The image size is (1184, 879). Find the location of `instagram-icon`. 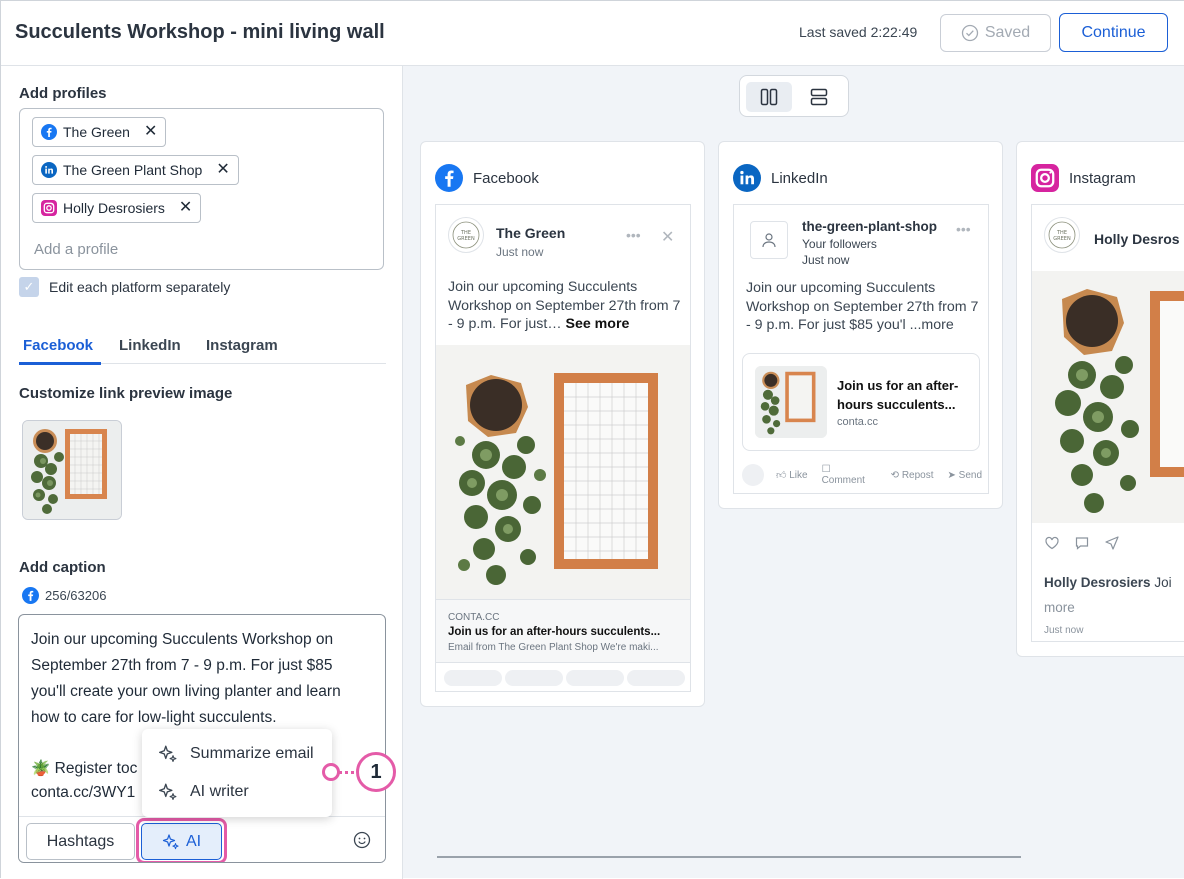

instagram-icon is located at coordinates (49, 208).